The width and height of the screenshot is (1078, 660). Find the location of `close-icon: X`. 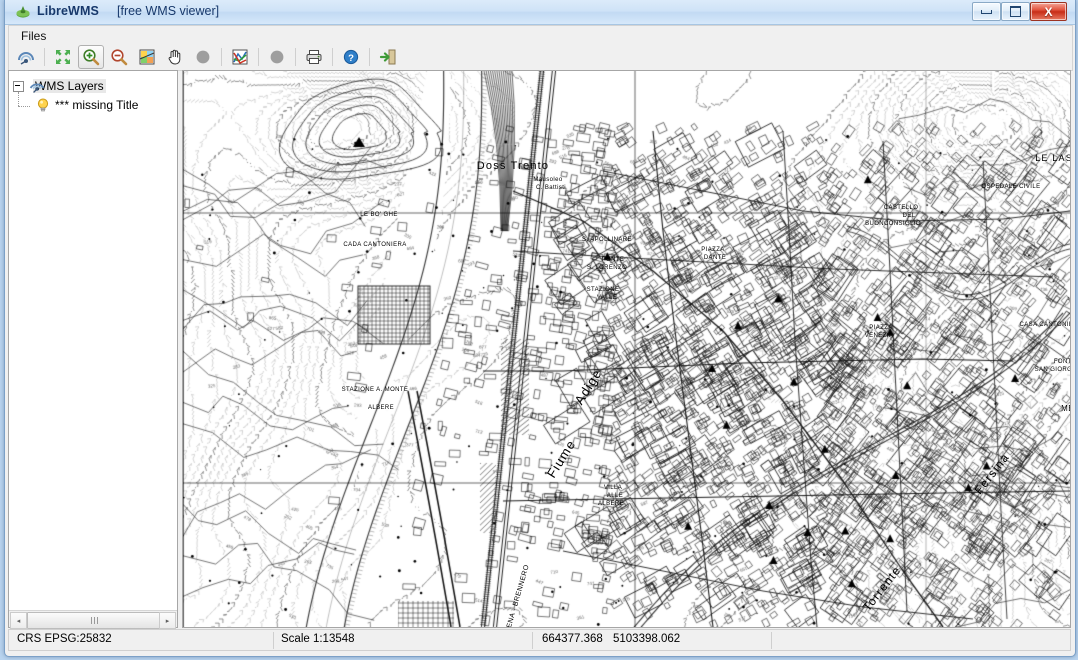

close-icon: X is located at coordinates (1048, 11).